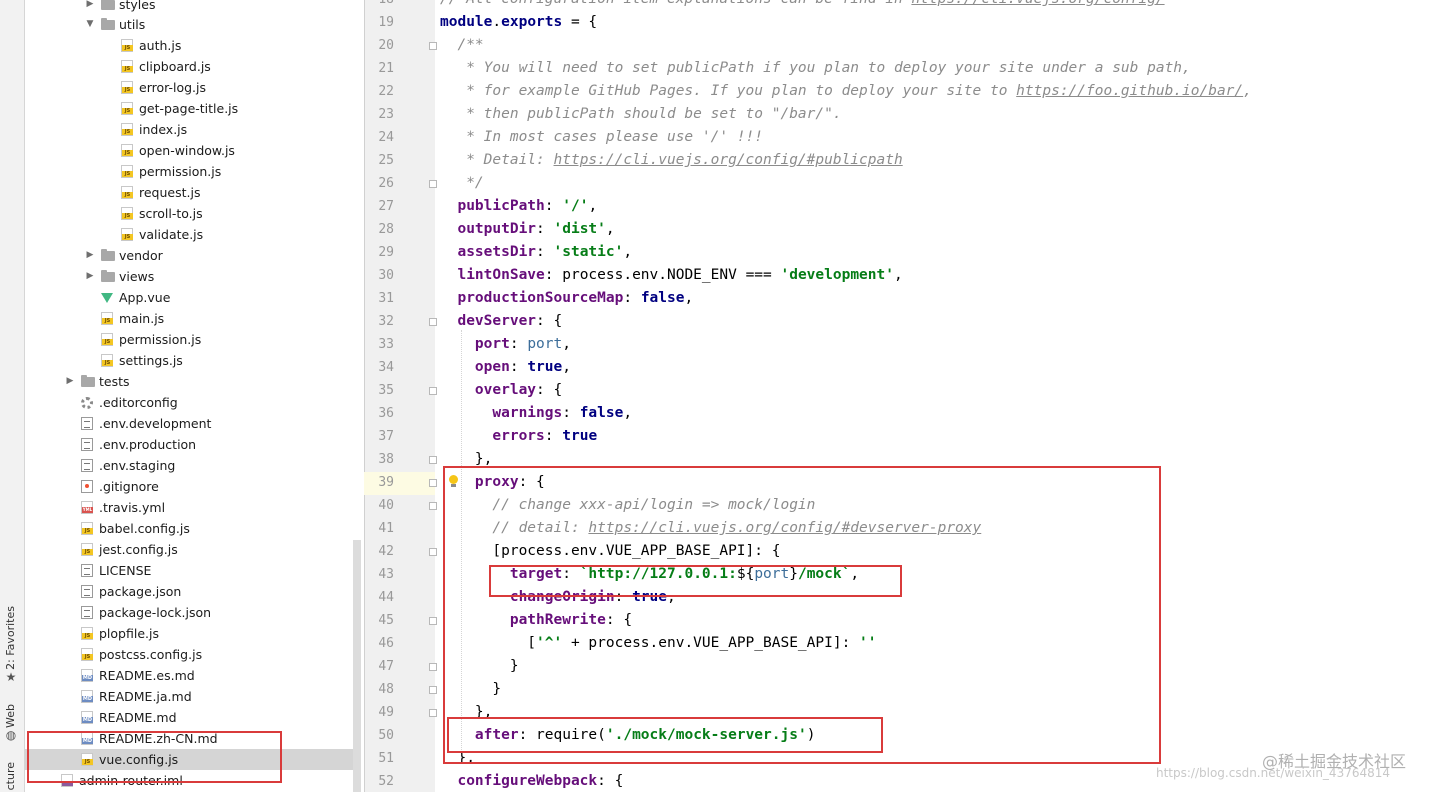 Image resolution: width=1437 pixels, height=793 pixels. What do you see at coordinates (536, 413) in the screenshot?
I see `code-line: warnings: false,` at bounding box center [536, 413].